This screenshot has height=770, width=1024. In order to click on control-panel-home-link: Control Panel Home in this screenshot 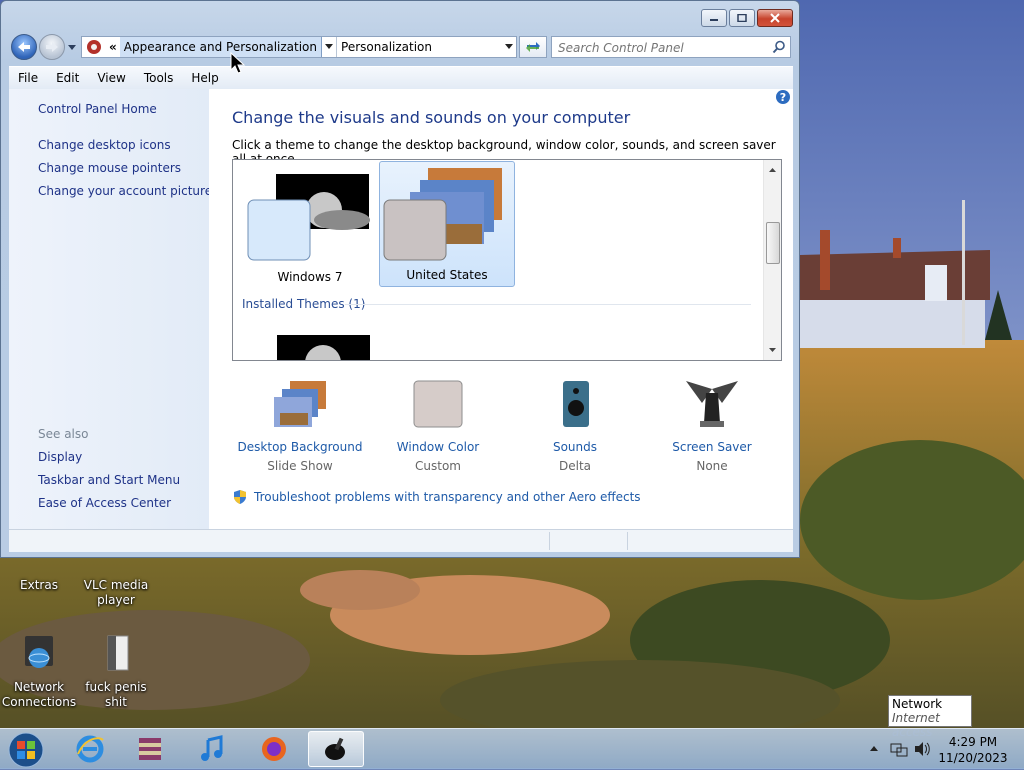, I will do `click(97, 109)`.